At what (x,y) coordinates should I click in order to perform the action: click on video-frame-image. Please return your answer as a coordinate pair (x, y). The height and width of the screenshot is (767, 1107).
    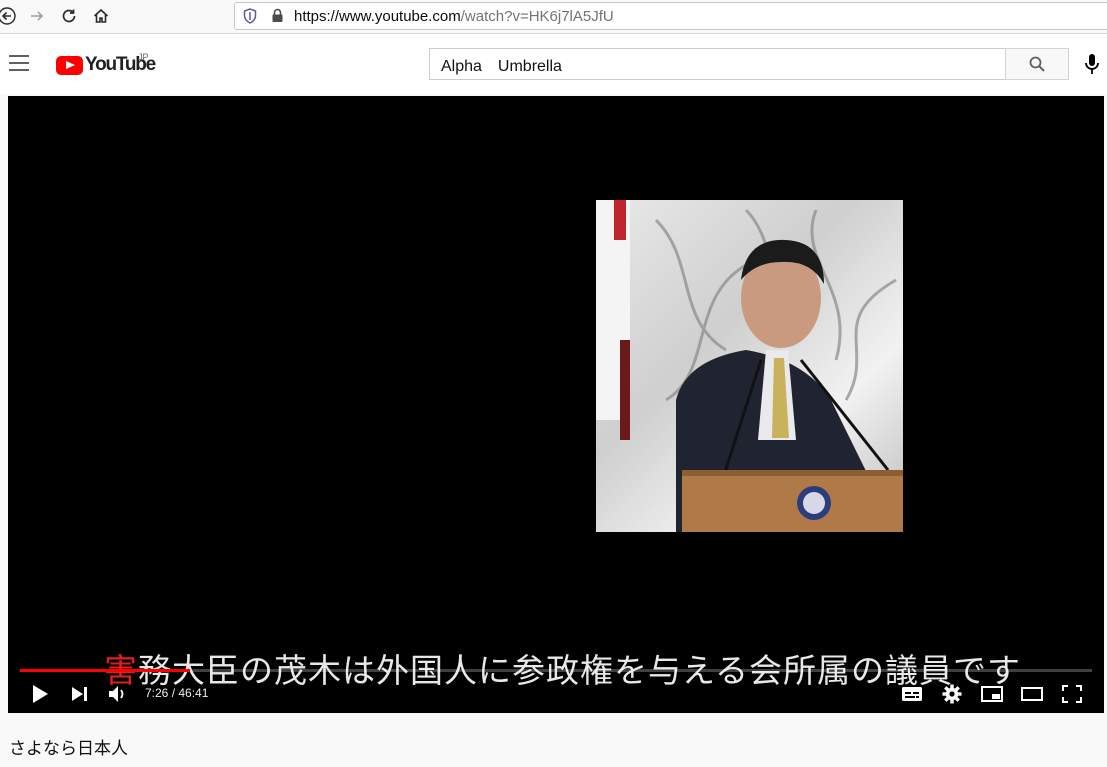
    Looking at the image, I should click on (749, 366).